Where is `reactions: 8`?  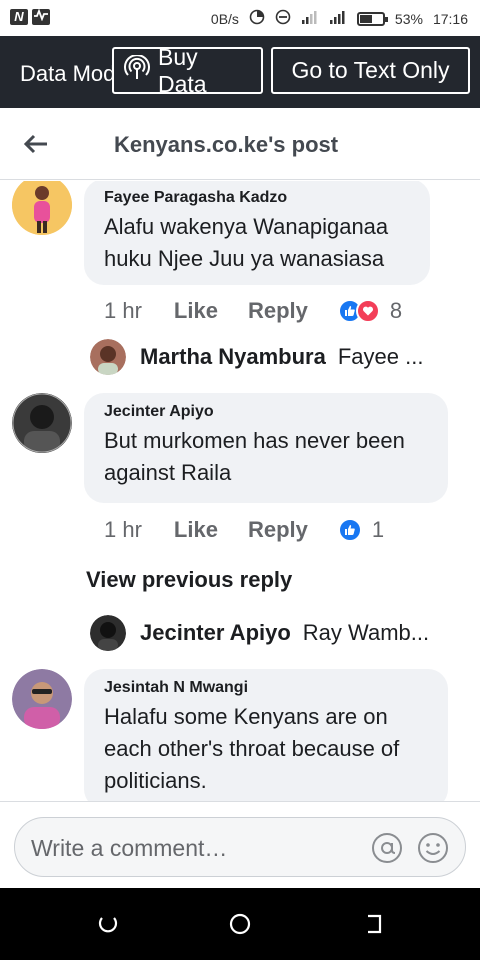 reactions: 8 is located at coordinates (370, 311).